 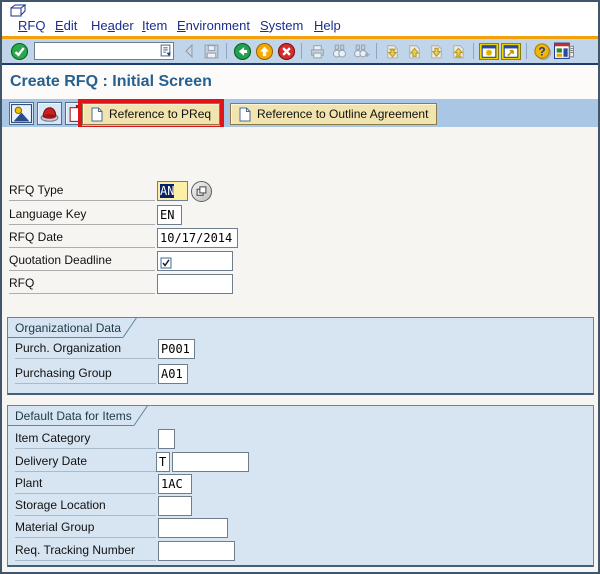 I want to click on form-row: Item Category, so click(x=300, y=440).